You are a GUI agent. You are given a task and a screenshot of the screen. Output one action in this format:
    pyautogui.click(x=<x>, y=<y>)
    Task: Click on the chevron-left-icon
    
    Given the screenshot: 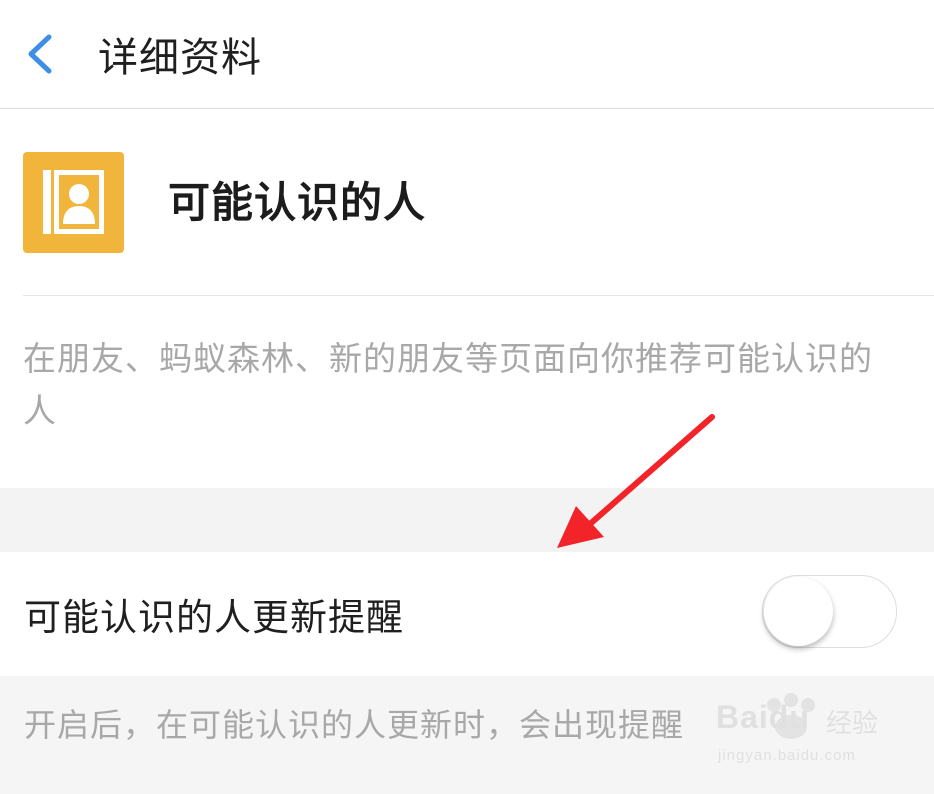 What is the action you would take?
    pyautogui.click(x=40, y=54)
    